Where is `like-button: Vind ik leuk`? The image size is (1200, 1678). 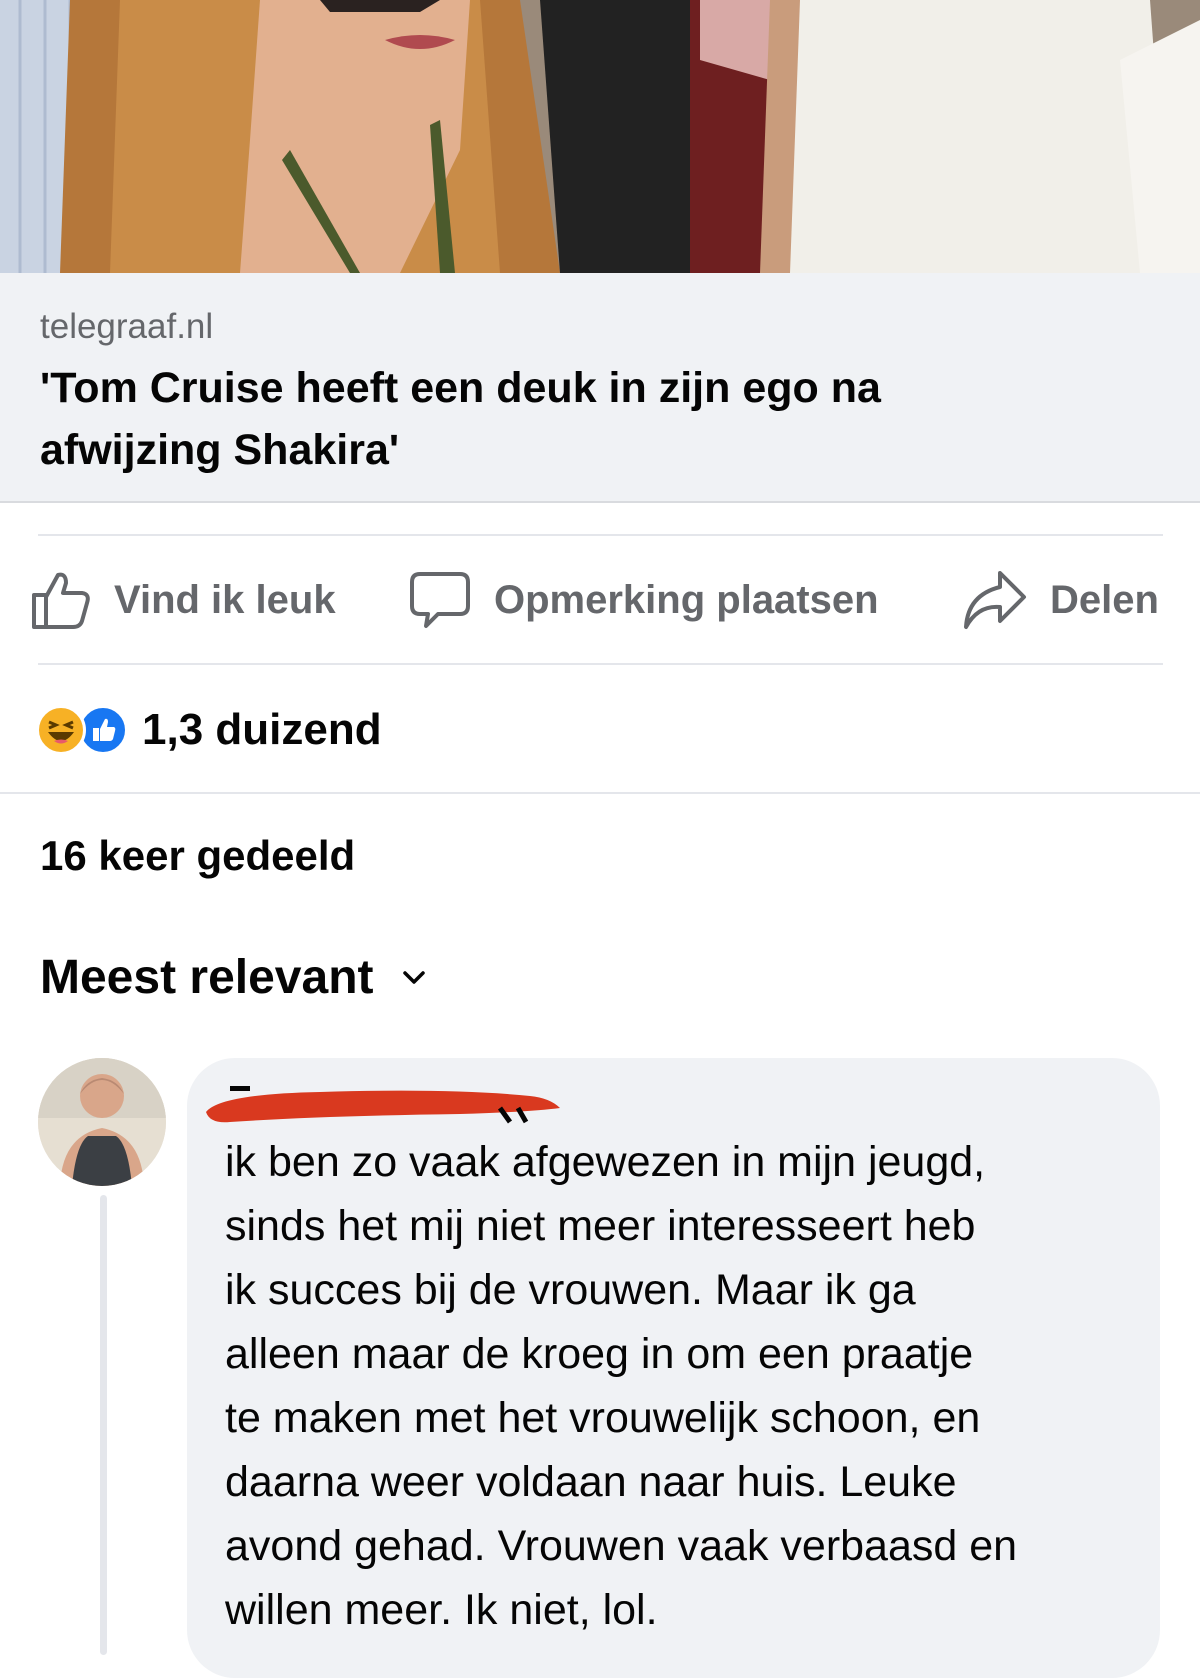 like-button: Vind ik leuk is located at coordinates (183, 600).